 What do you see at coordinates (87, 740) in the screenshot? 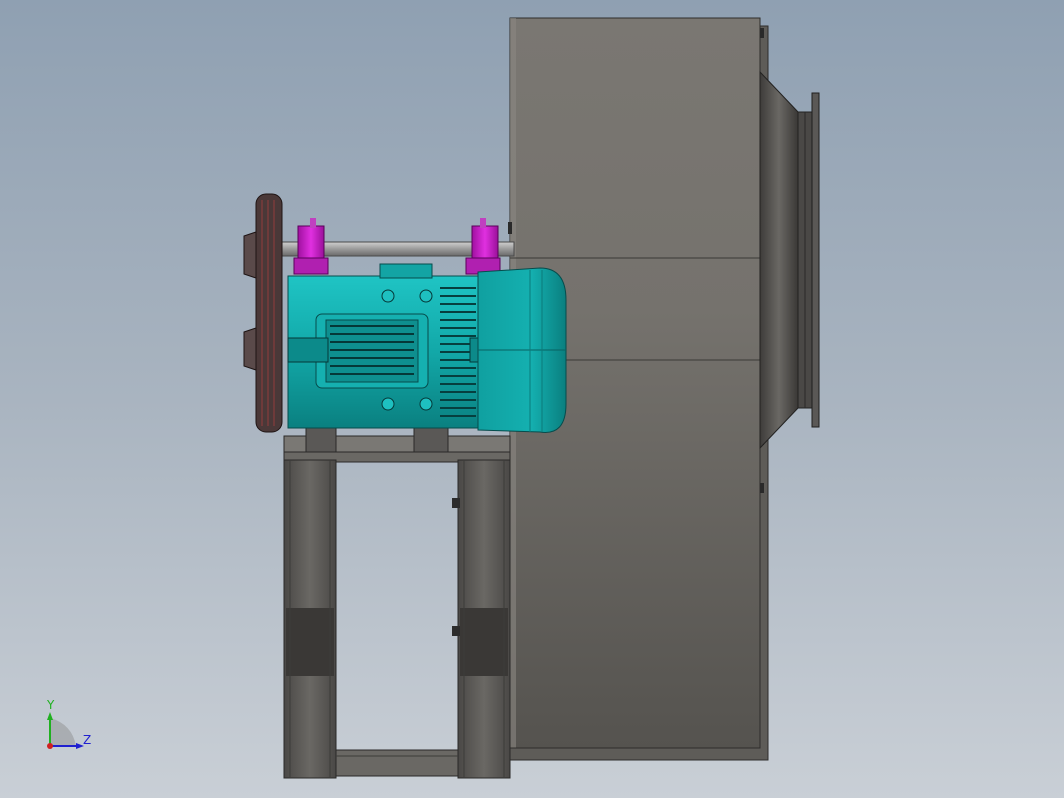
I see `triad-z-label: Z` at bounding box center [87, 740].